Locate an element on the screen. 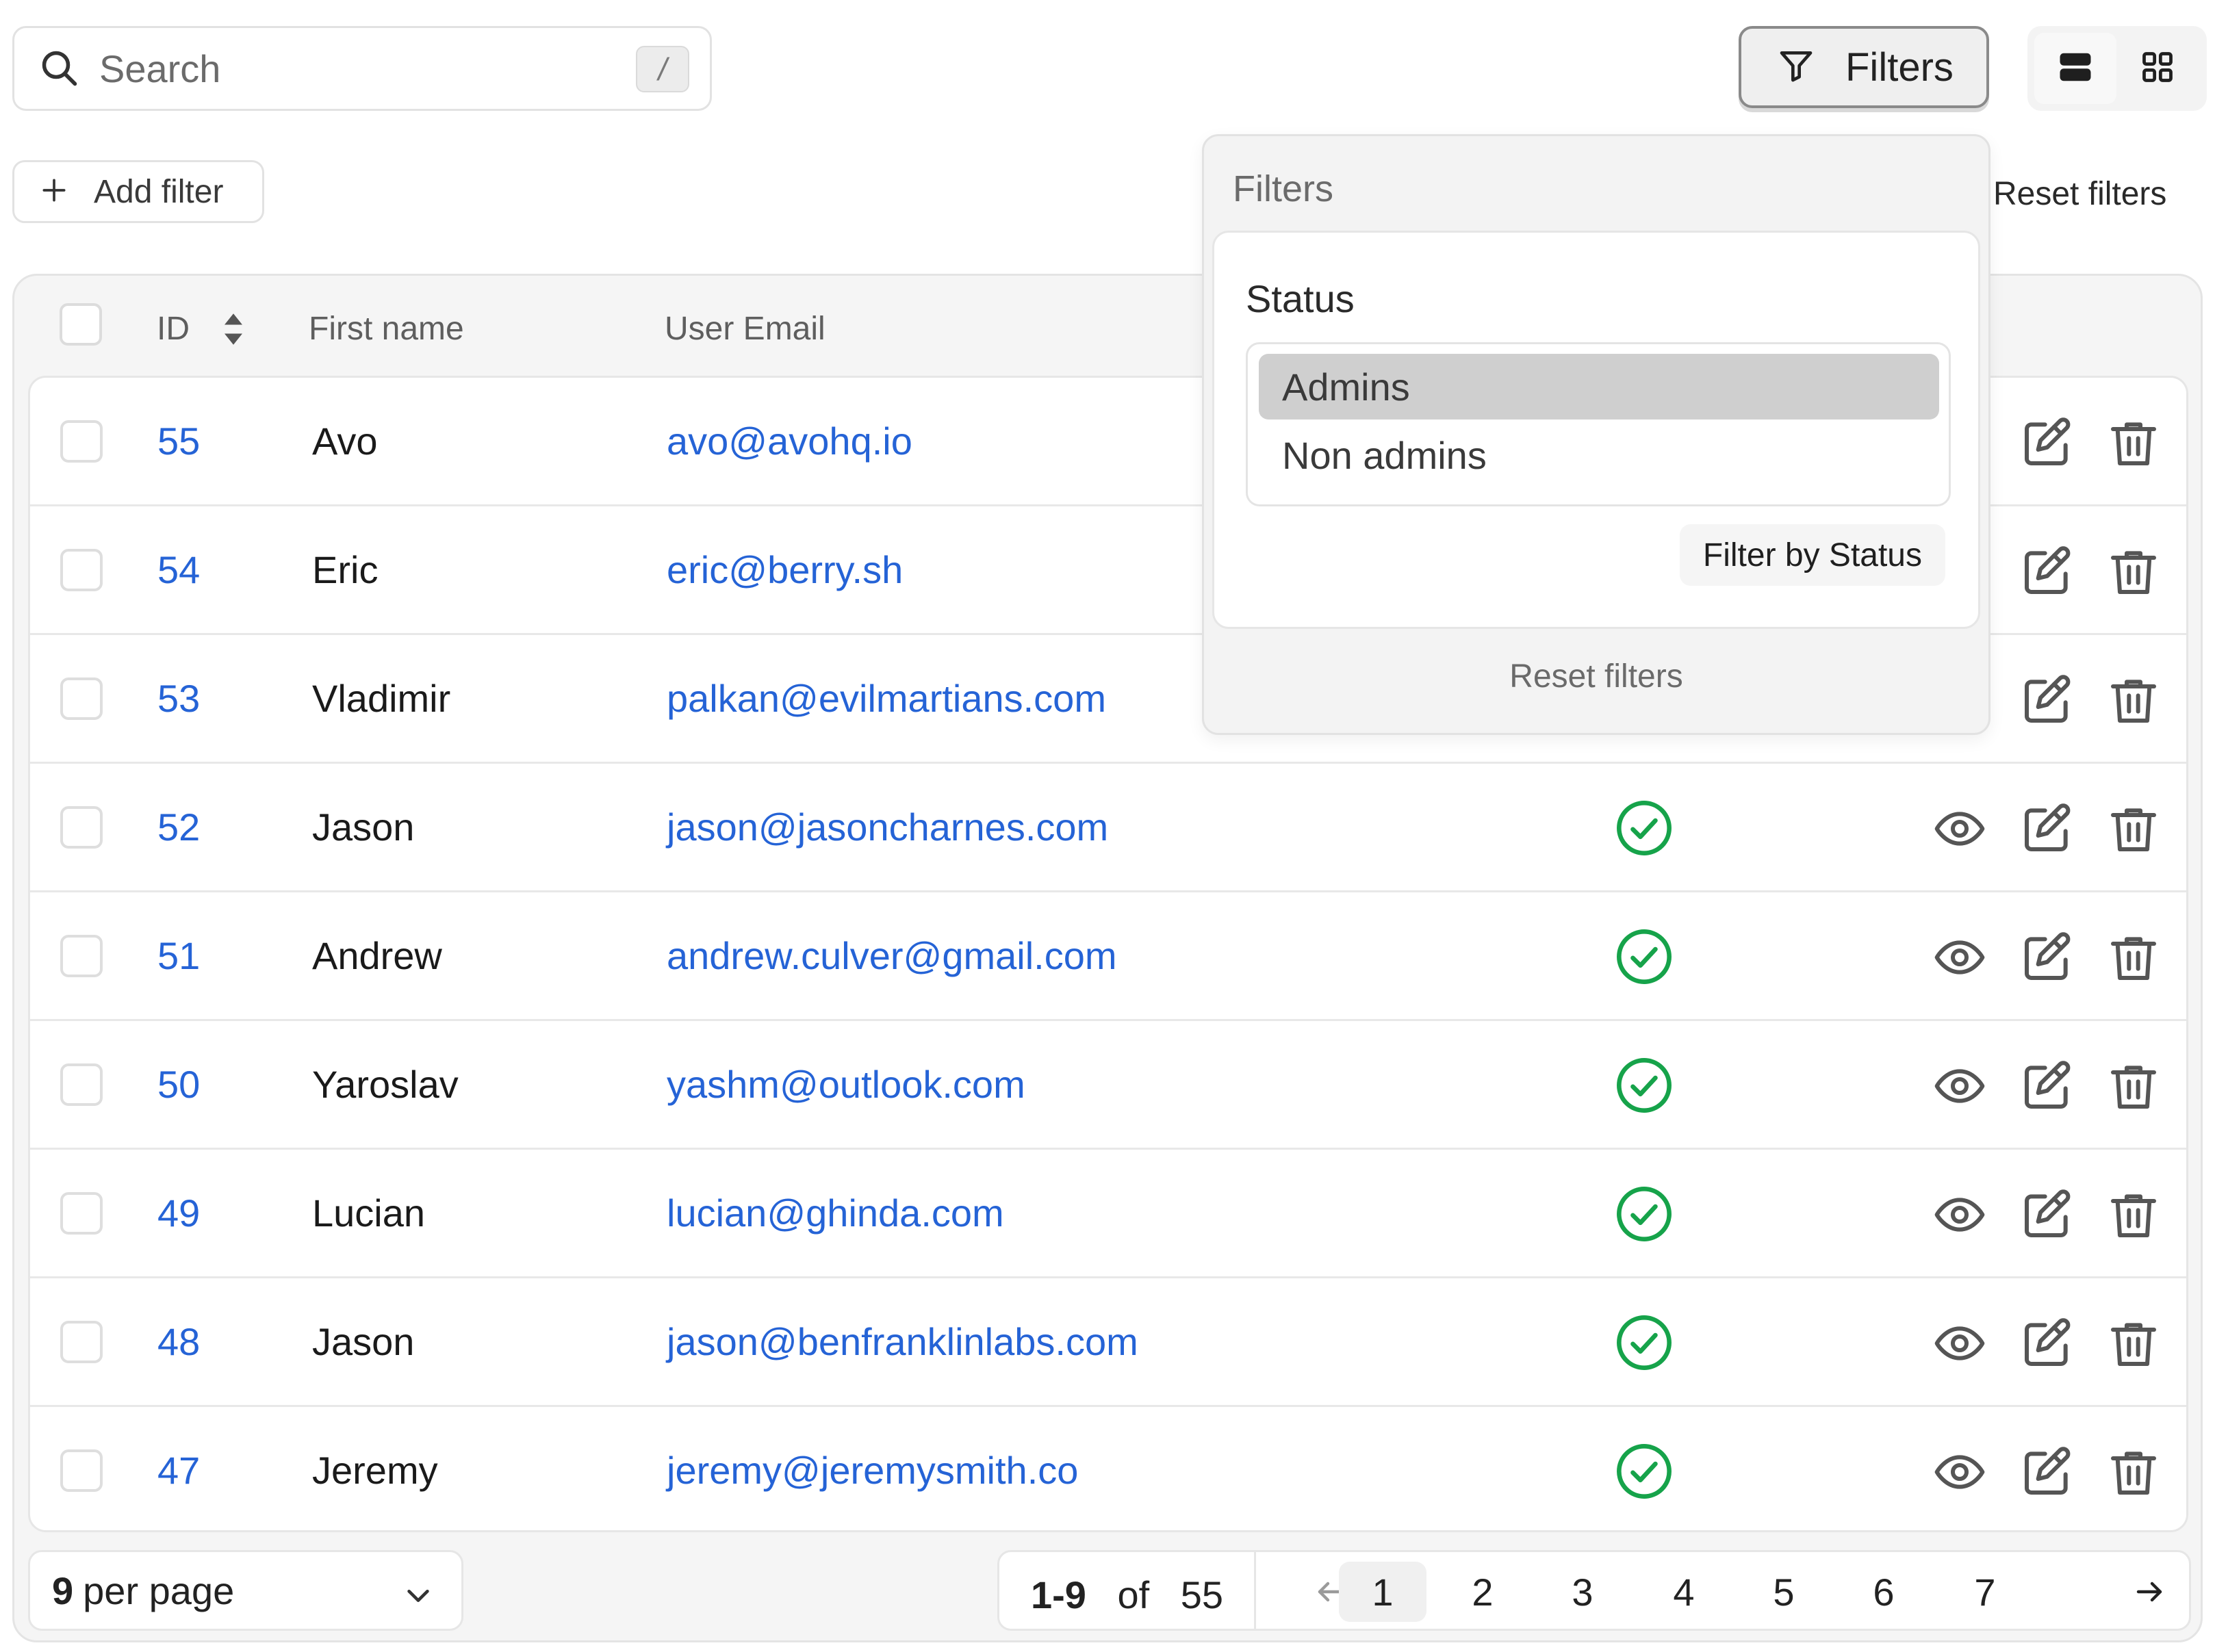  range-value: 1-9 is located at coordinates (1058, 1595).